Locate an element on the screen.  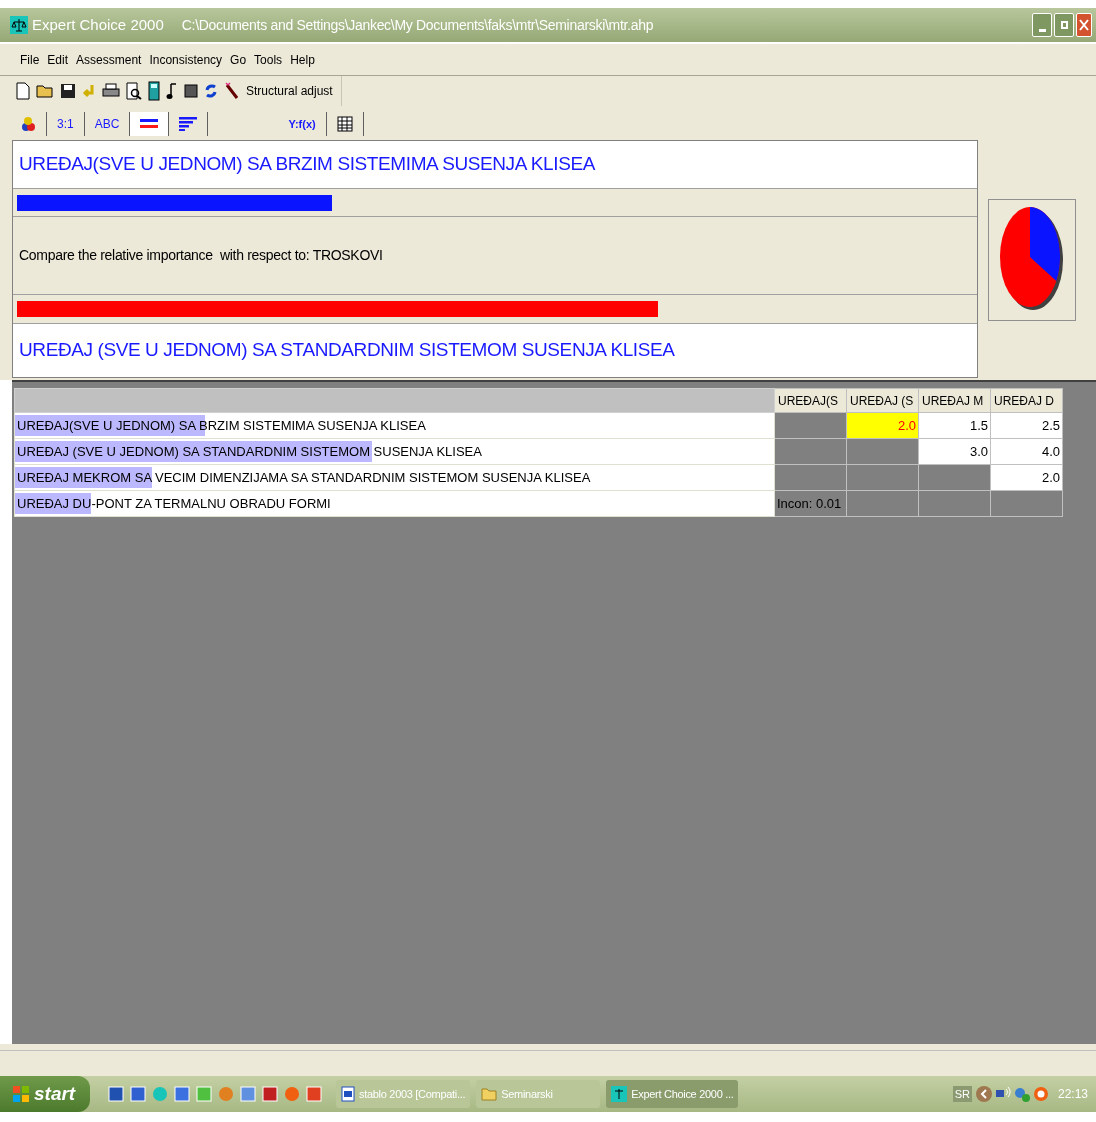
close-icon is located at coordinates (1084, 25).